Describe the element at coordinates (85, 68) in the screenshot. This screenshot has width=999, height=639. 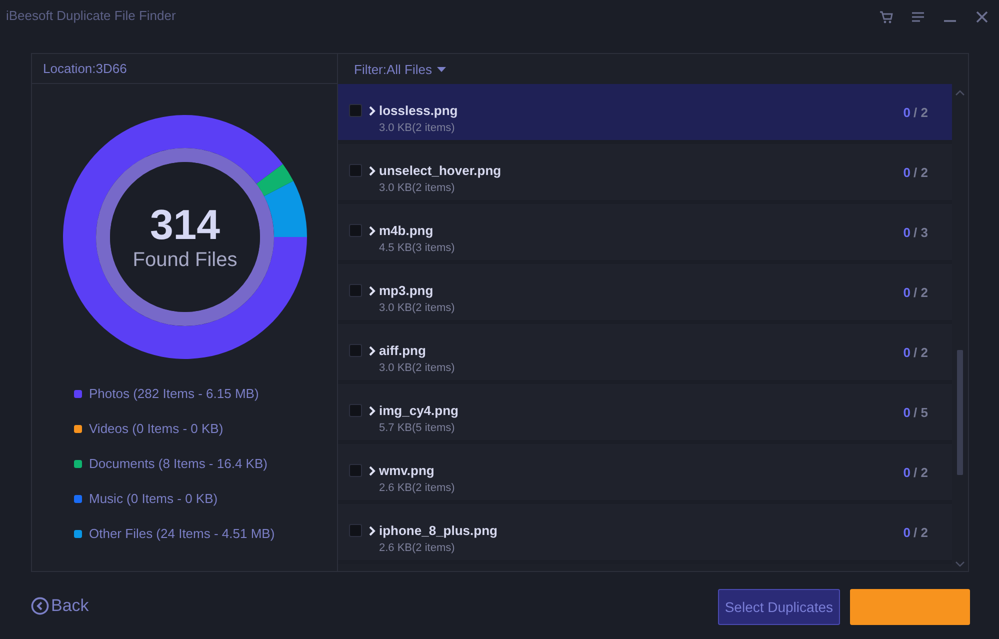
I see `location-label: Location:3D66` at that location.